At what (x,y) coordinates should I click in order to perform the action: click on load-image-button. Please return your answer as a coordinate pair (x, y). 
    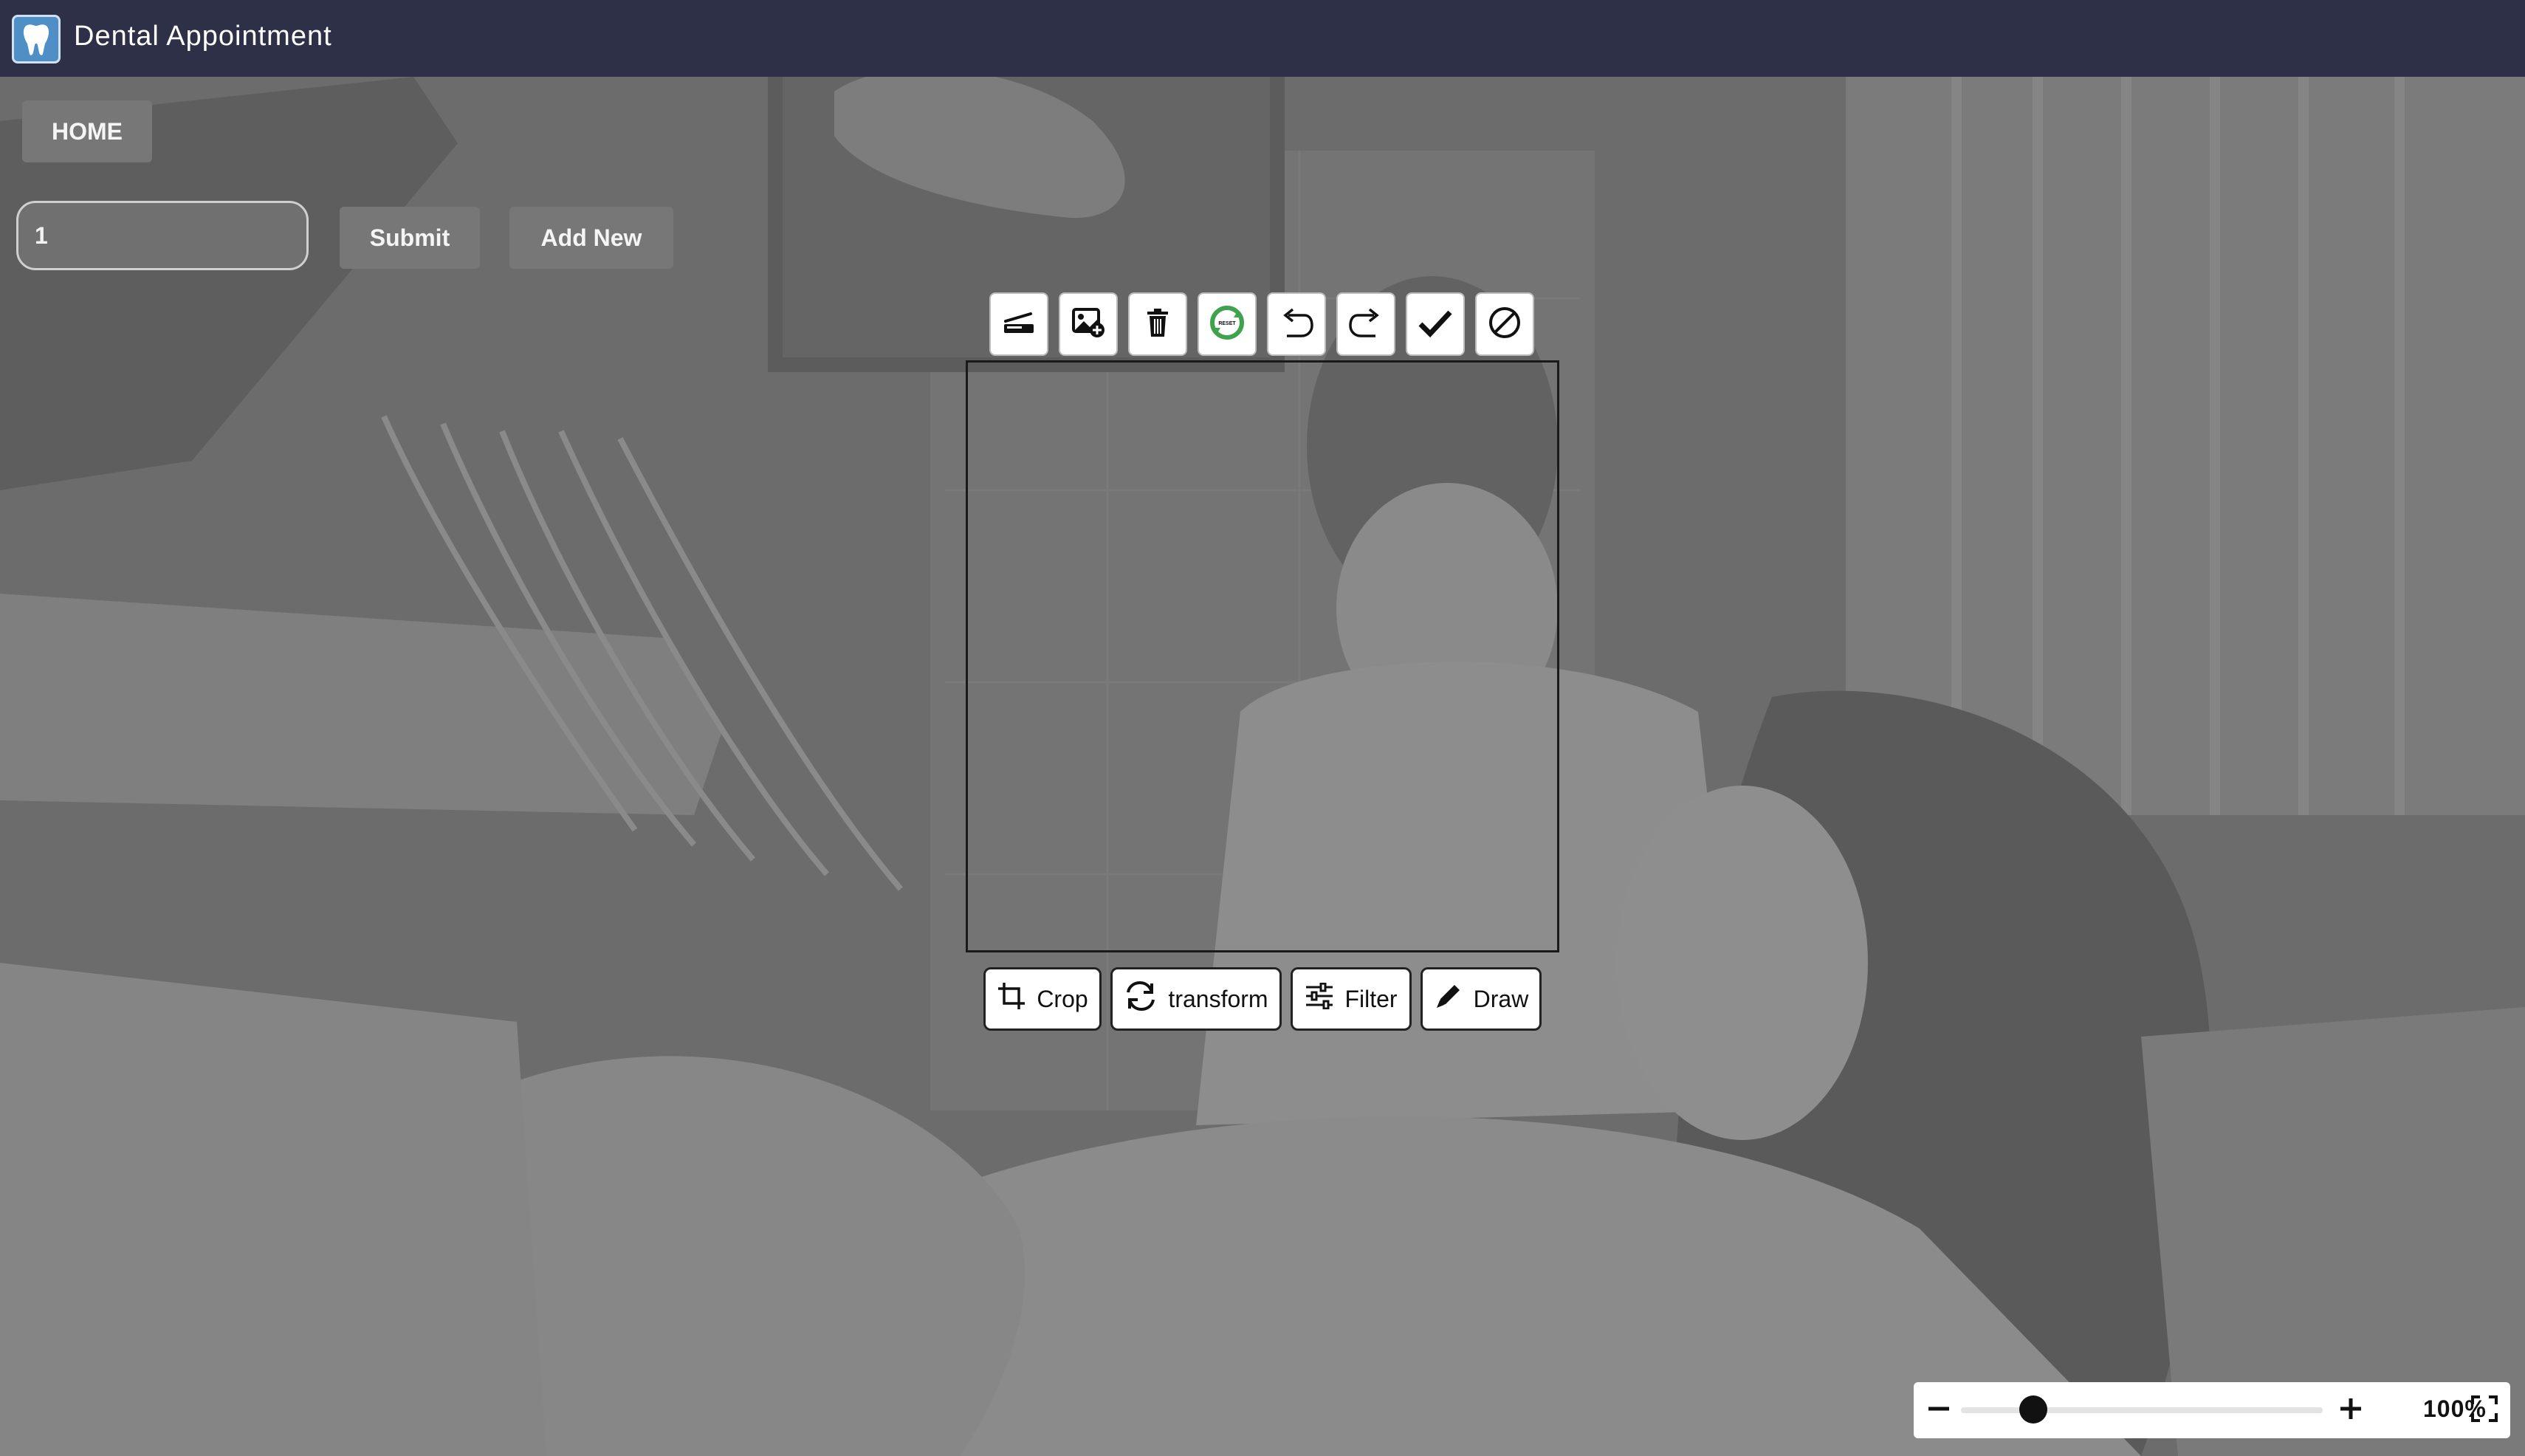
    Looking at the image, I should click on (1018, 324).